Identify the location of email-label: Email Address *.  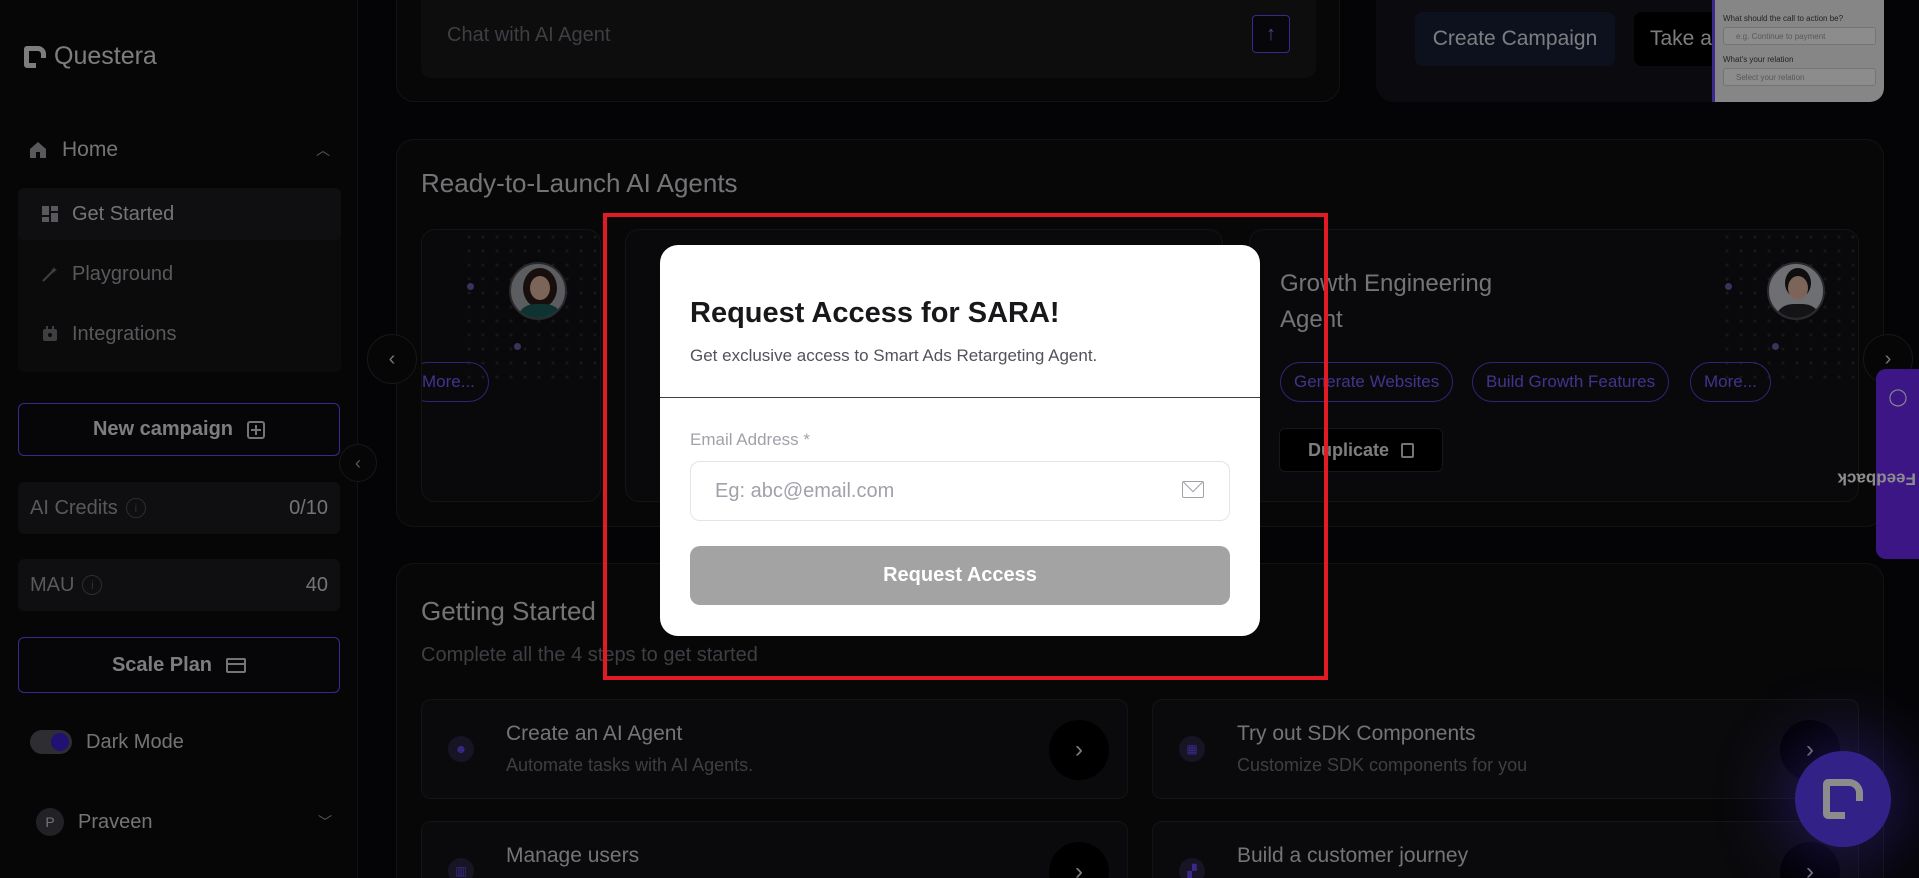
(750, 439).